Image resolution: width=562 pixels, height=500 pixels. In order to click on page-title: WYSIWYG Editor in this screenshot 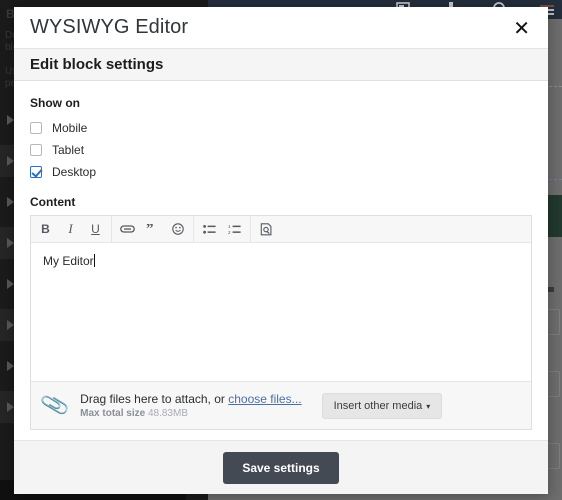, I will do `click(109, 27)`.